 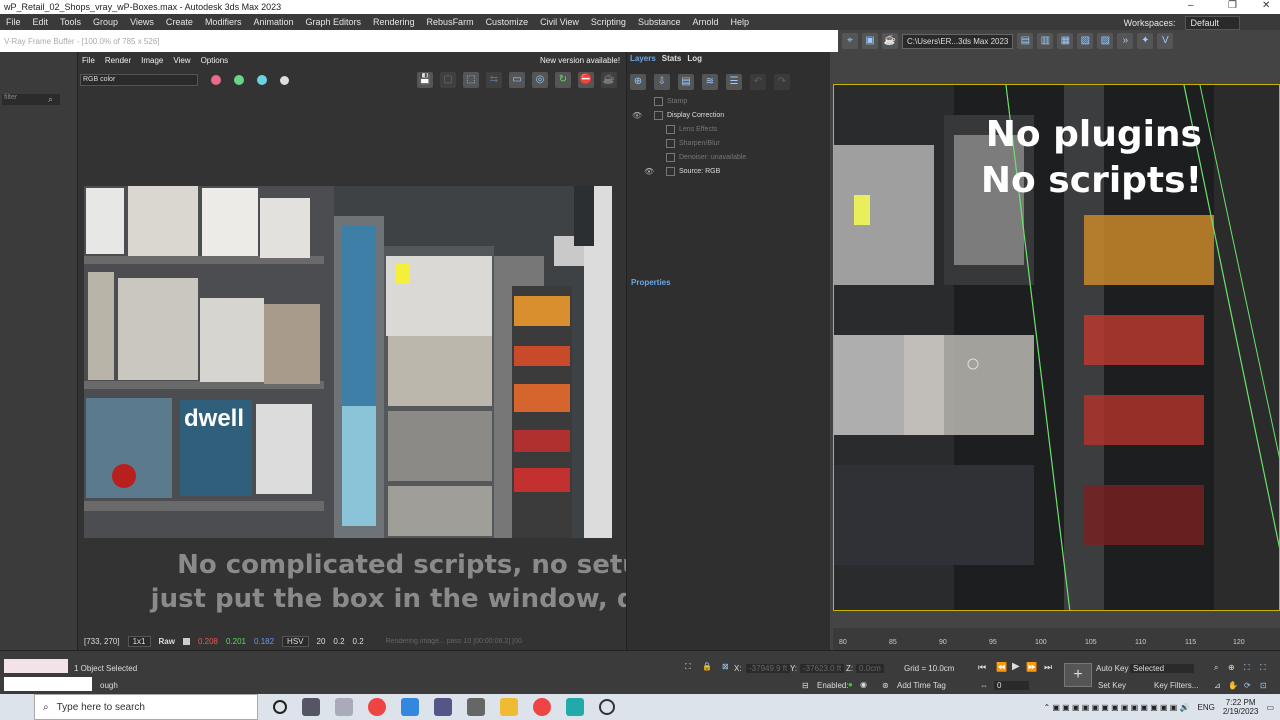 What do you see at coordinates (509, 707) in the screenshot?
I see `file-explorer-icon` at bounding box center [509, 707].